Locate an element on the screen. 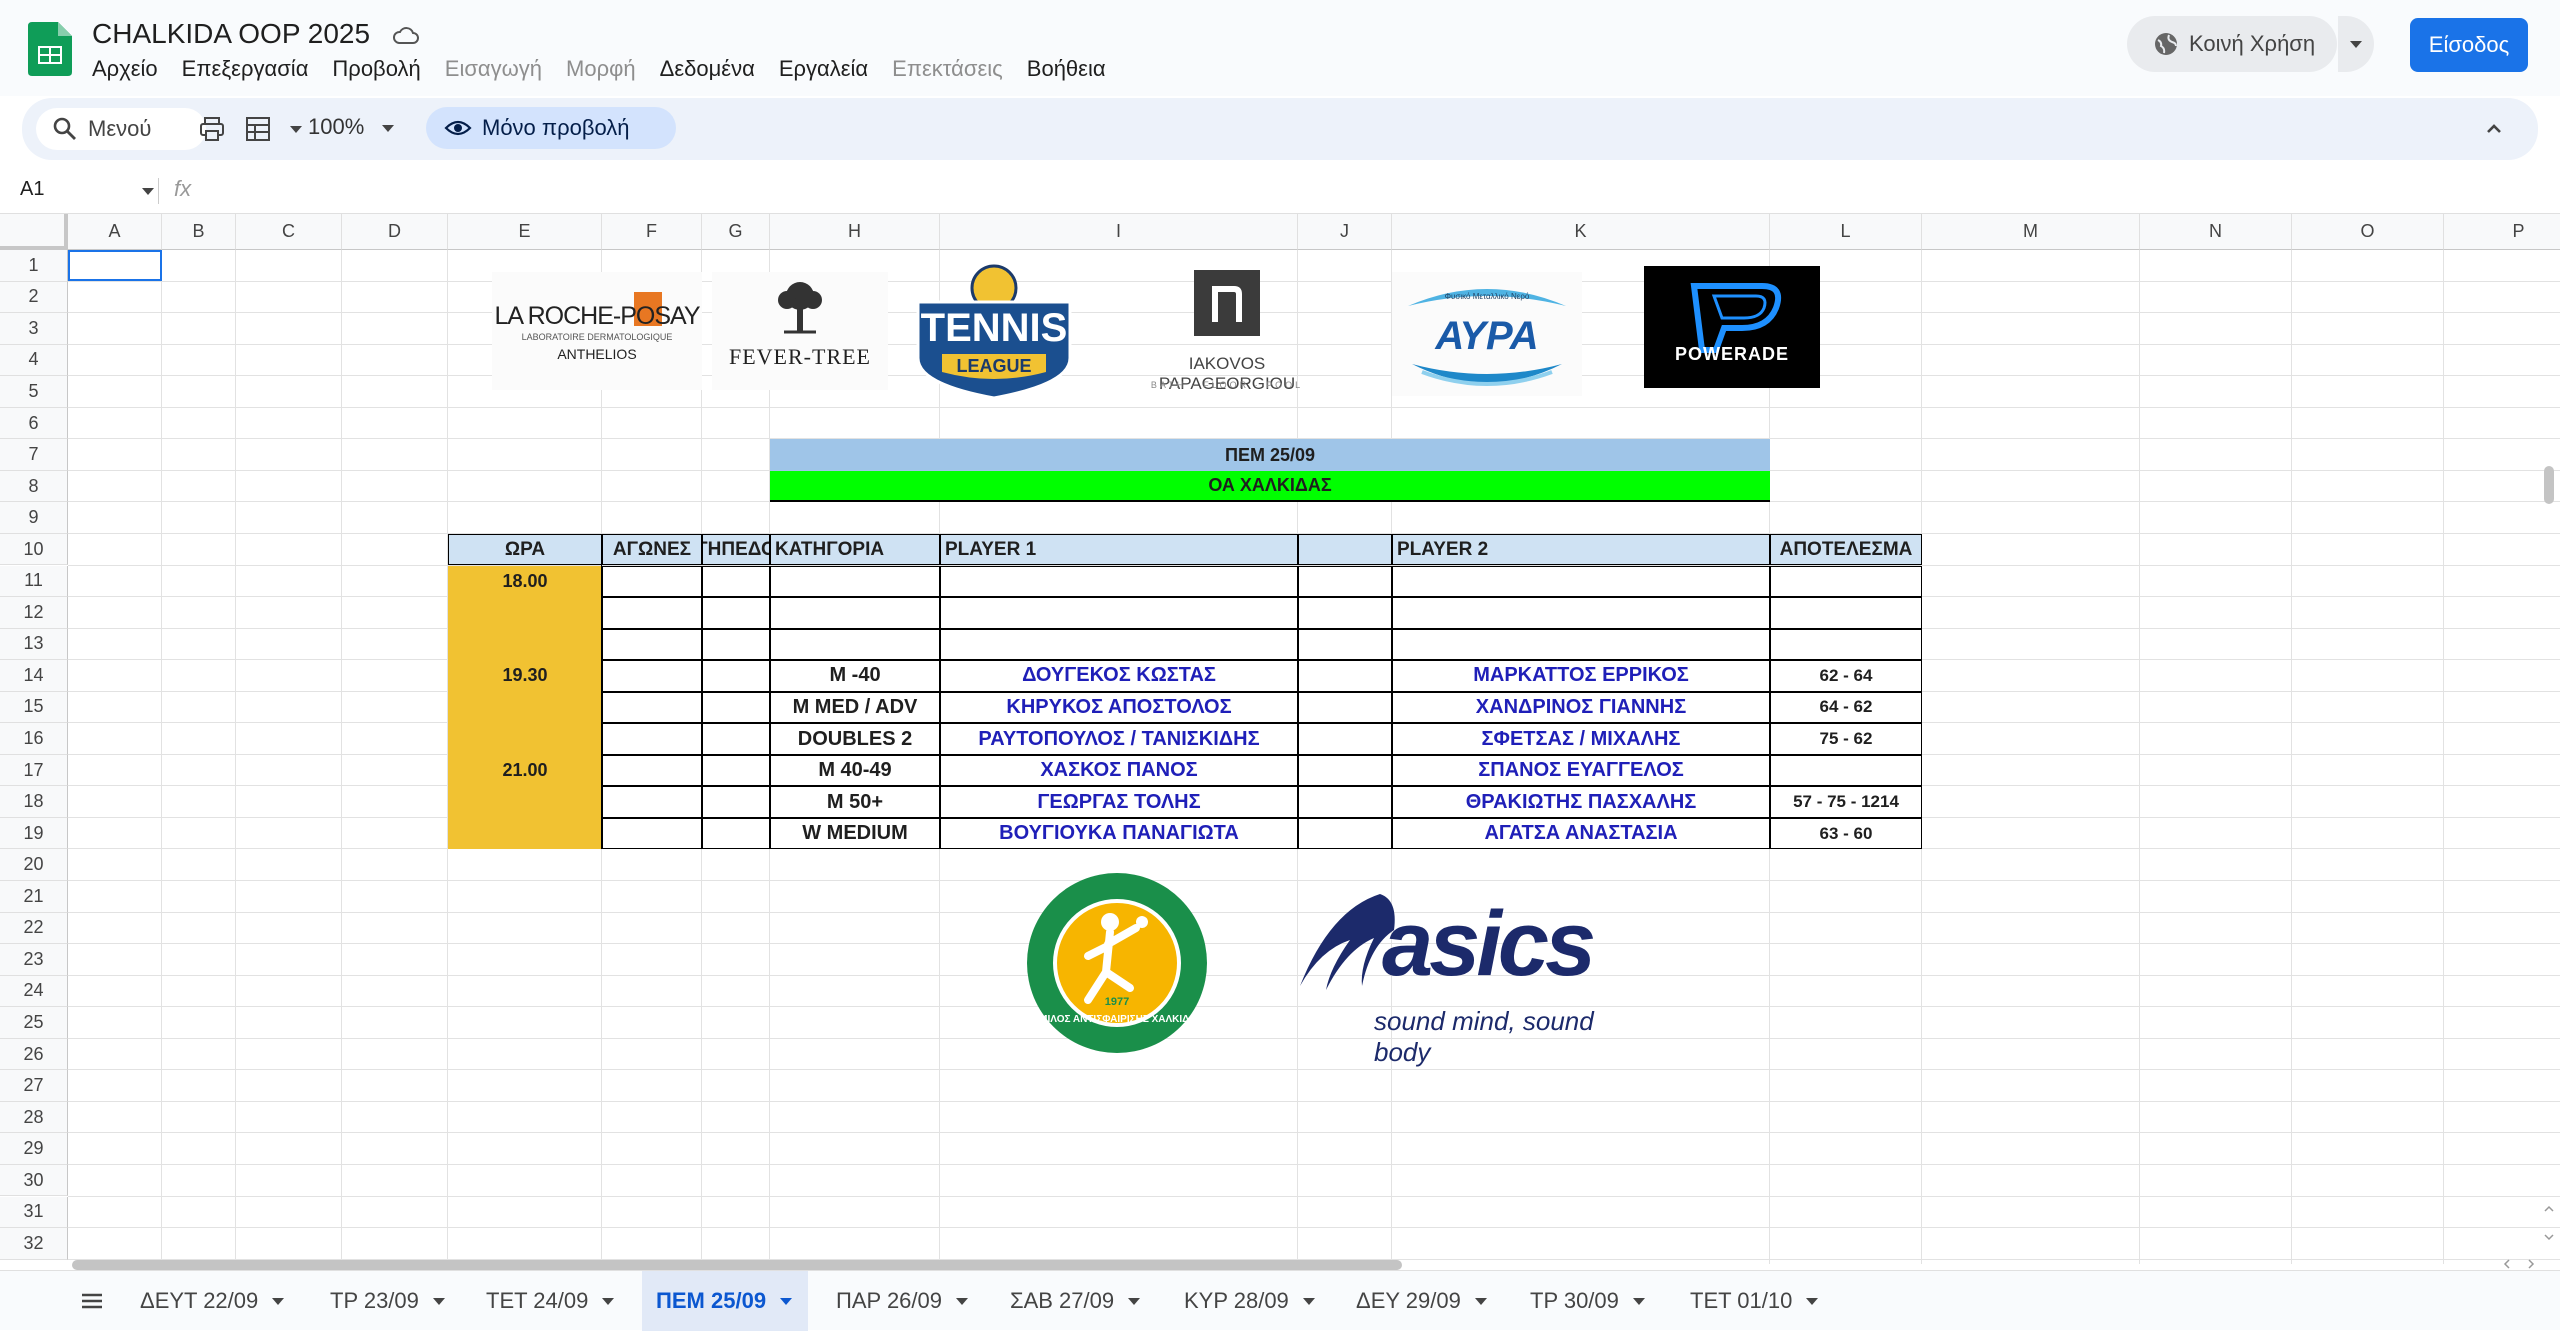 This screenshot has height=1331, width=2560. menu-tools: Εργαλεία is located at coordinates (823, 70).